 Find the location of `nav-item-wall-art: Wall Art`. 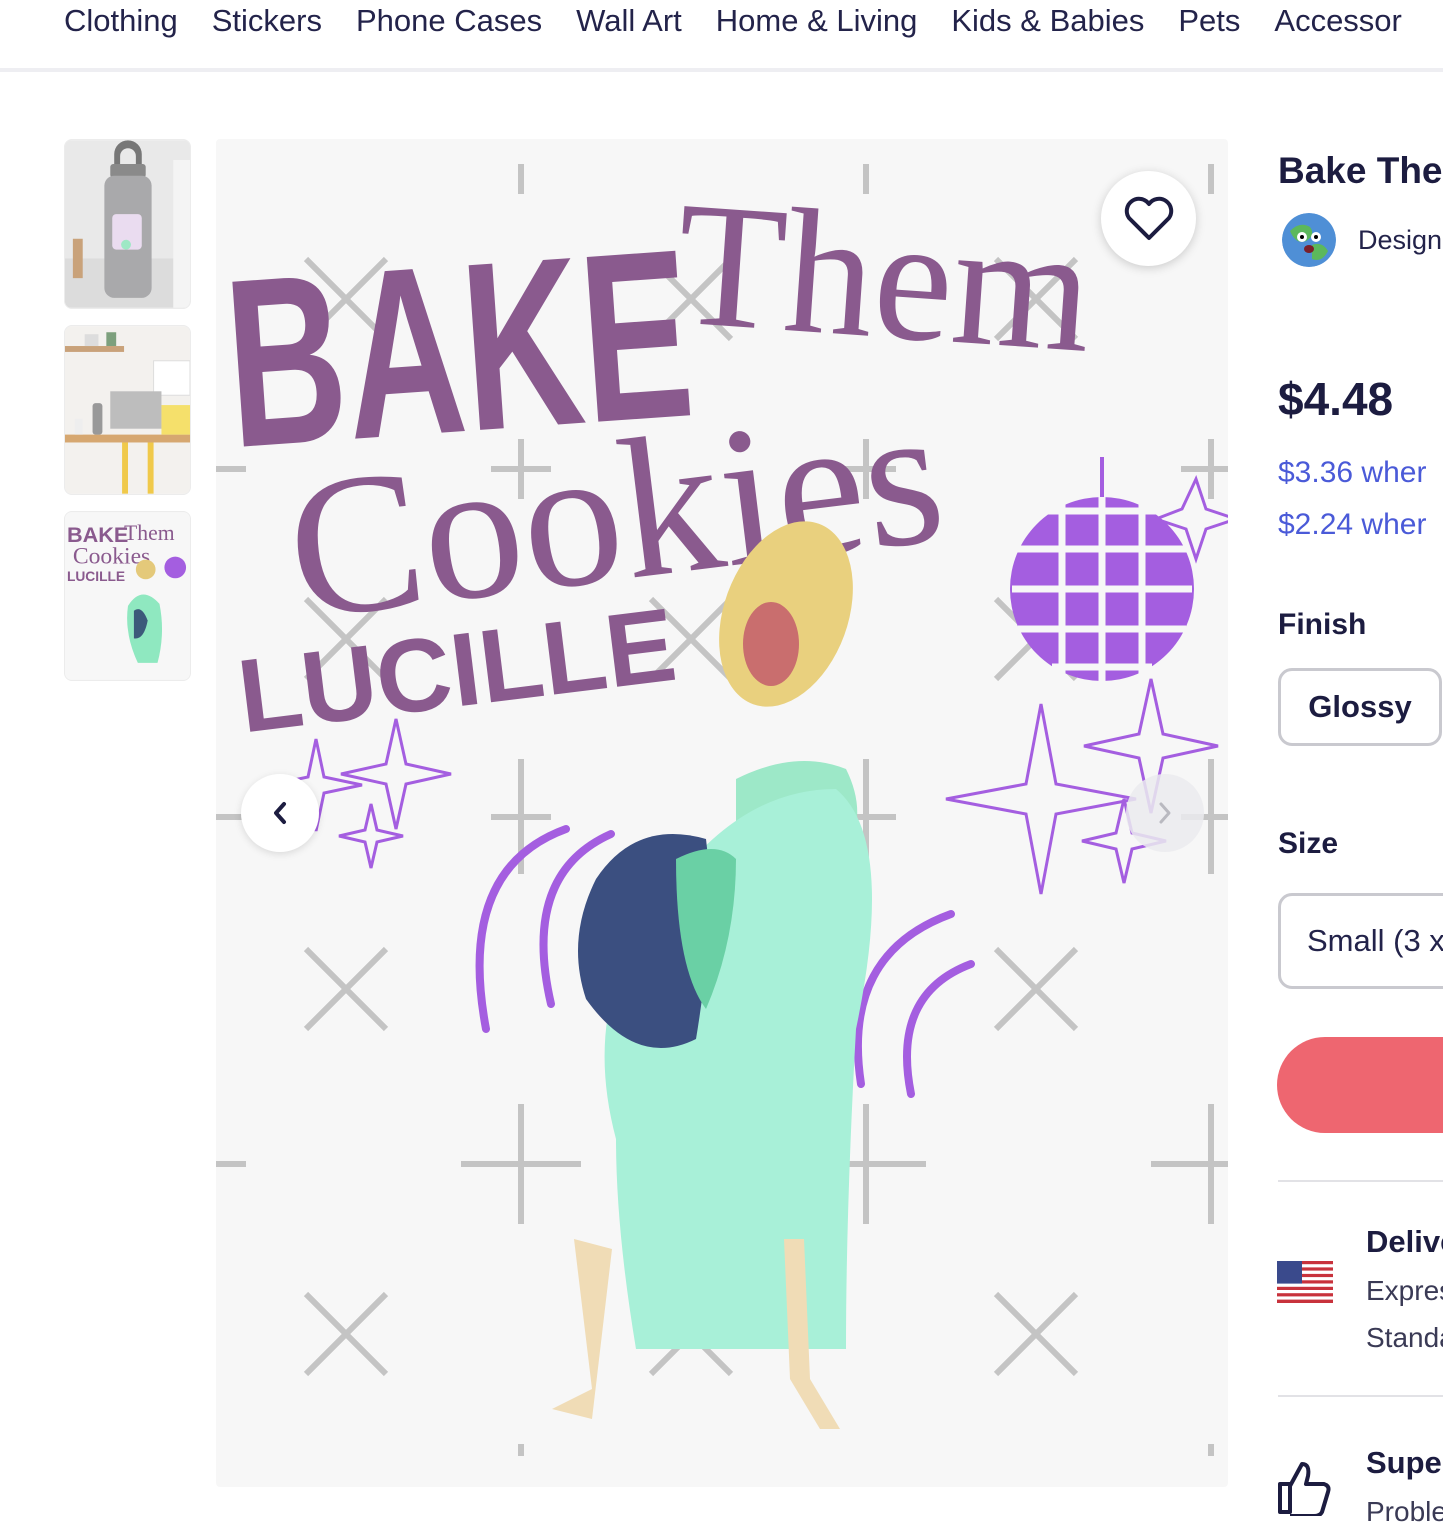

nav-item-wall-art: Wall Art is located at coordinates (629, 21).